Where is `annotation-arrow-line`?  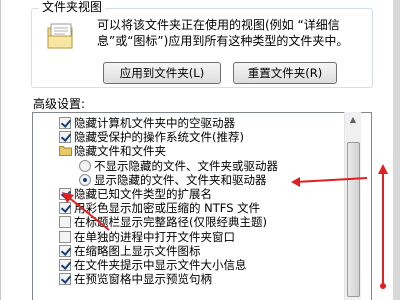 annotation-arrow-line is located at coordinates (331, 180).